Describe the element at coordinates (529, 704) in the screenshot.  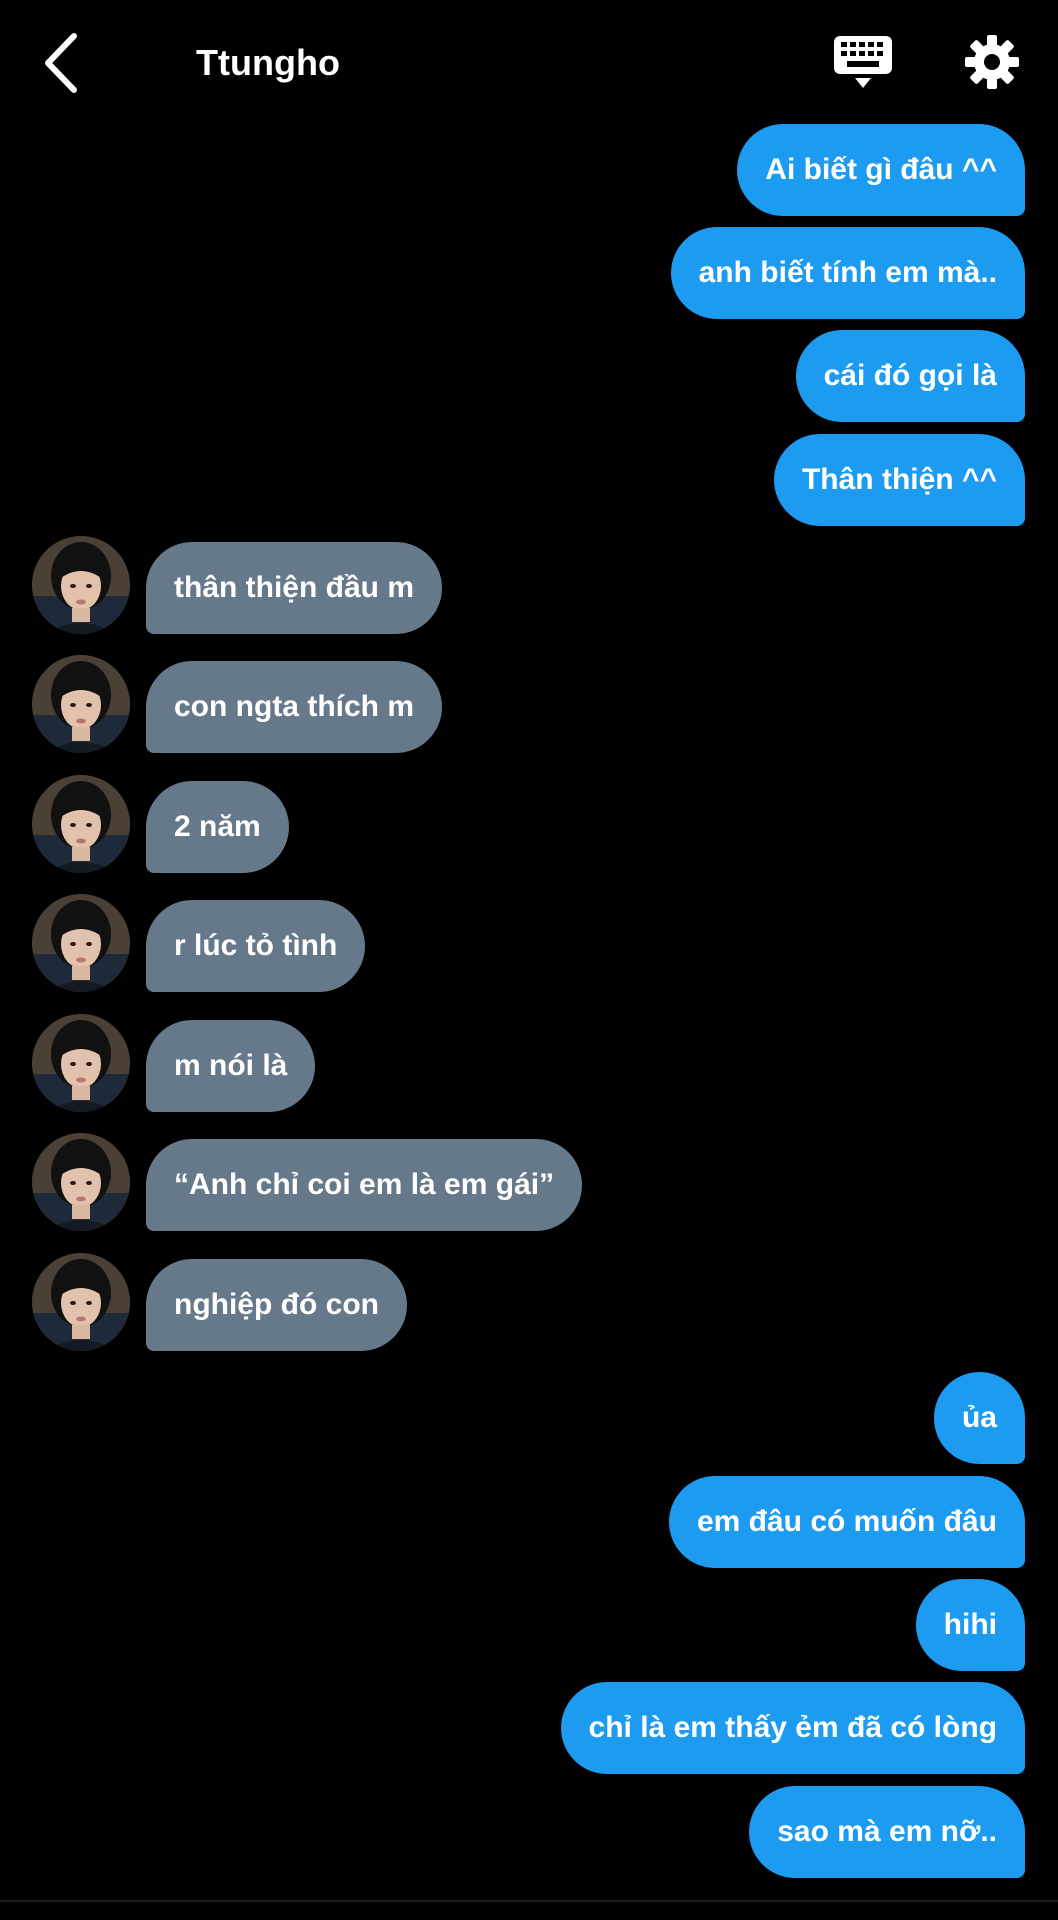
I see `message-row: con ngta thích m` at that location.